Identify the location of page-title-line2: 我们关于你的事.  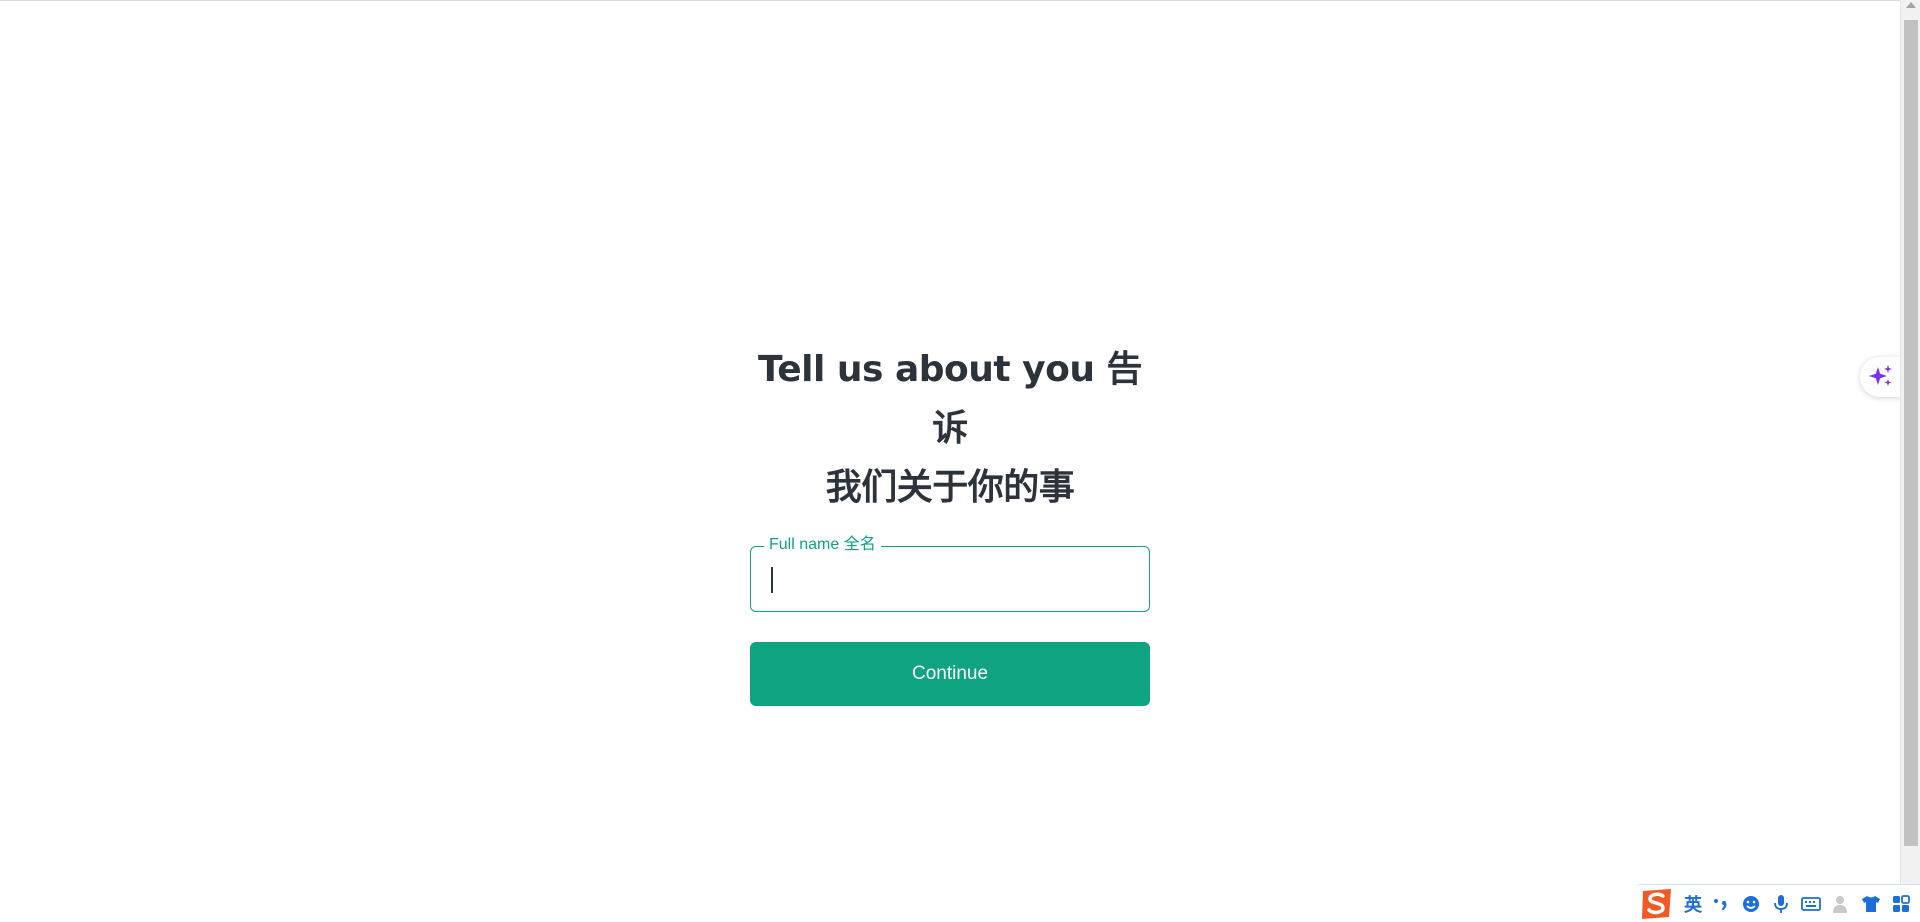
(950, 487).